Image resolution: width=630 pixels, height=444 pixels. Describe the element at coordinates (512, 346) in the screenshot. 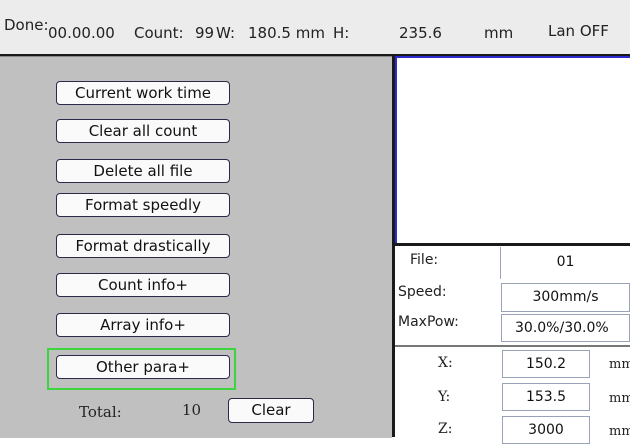

I see `info-separator` at that location.